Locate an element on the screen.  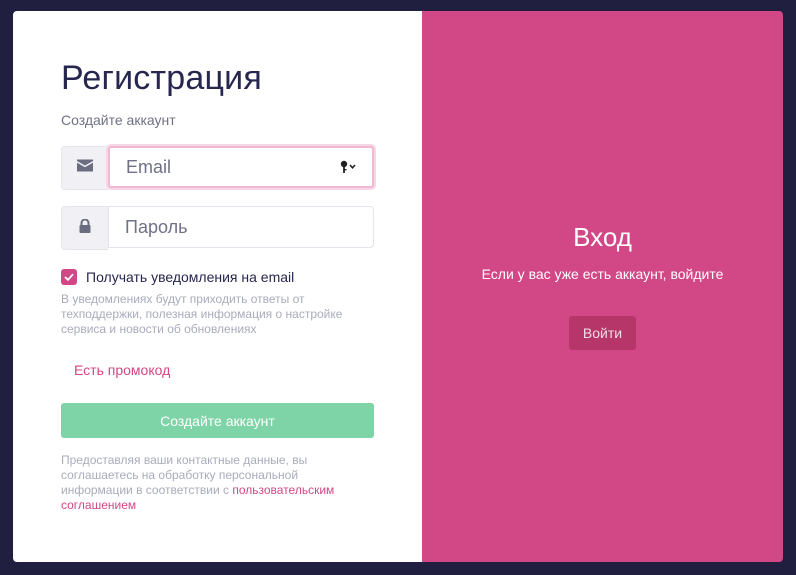
checkmark-icon is located at coordinates (69, 277).